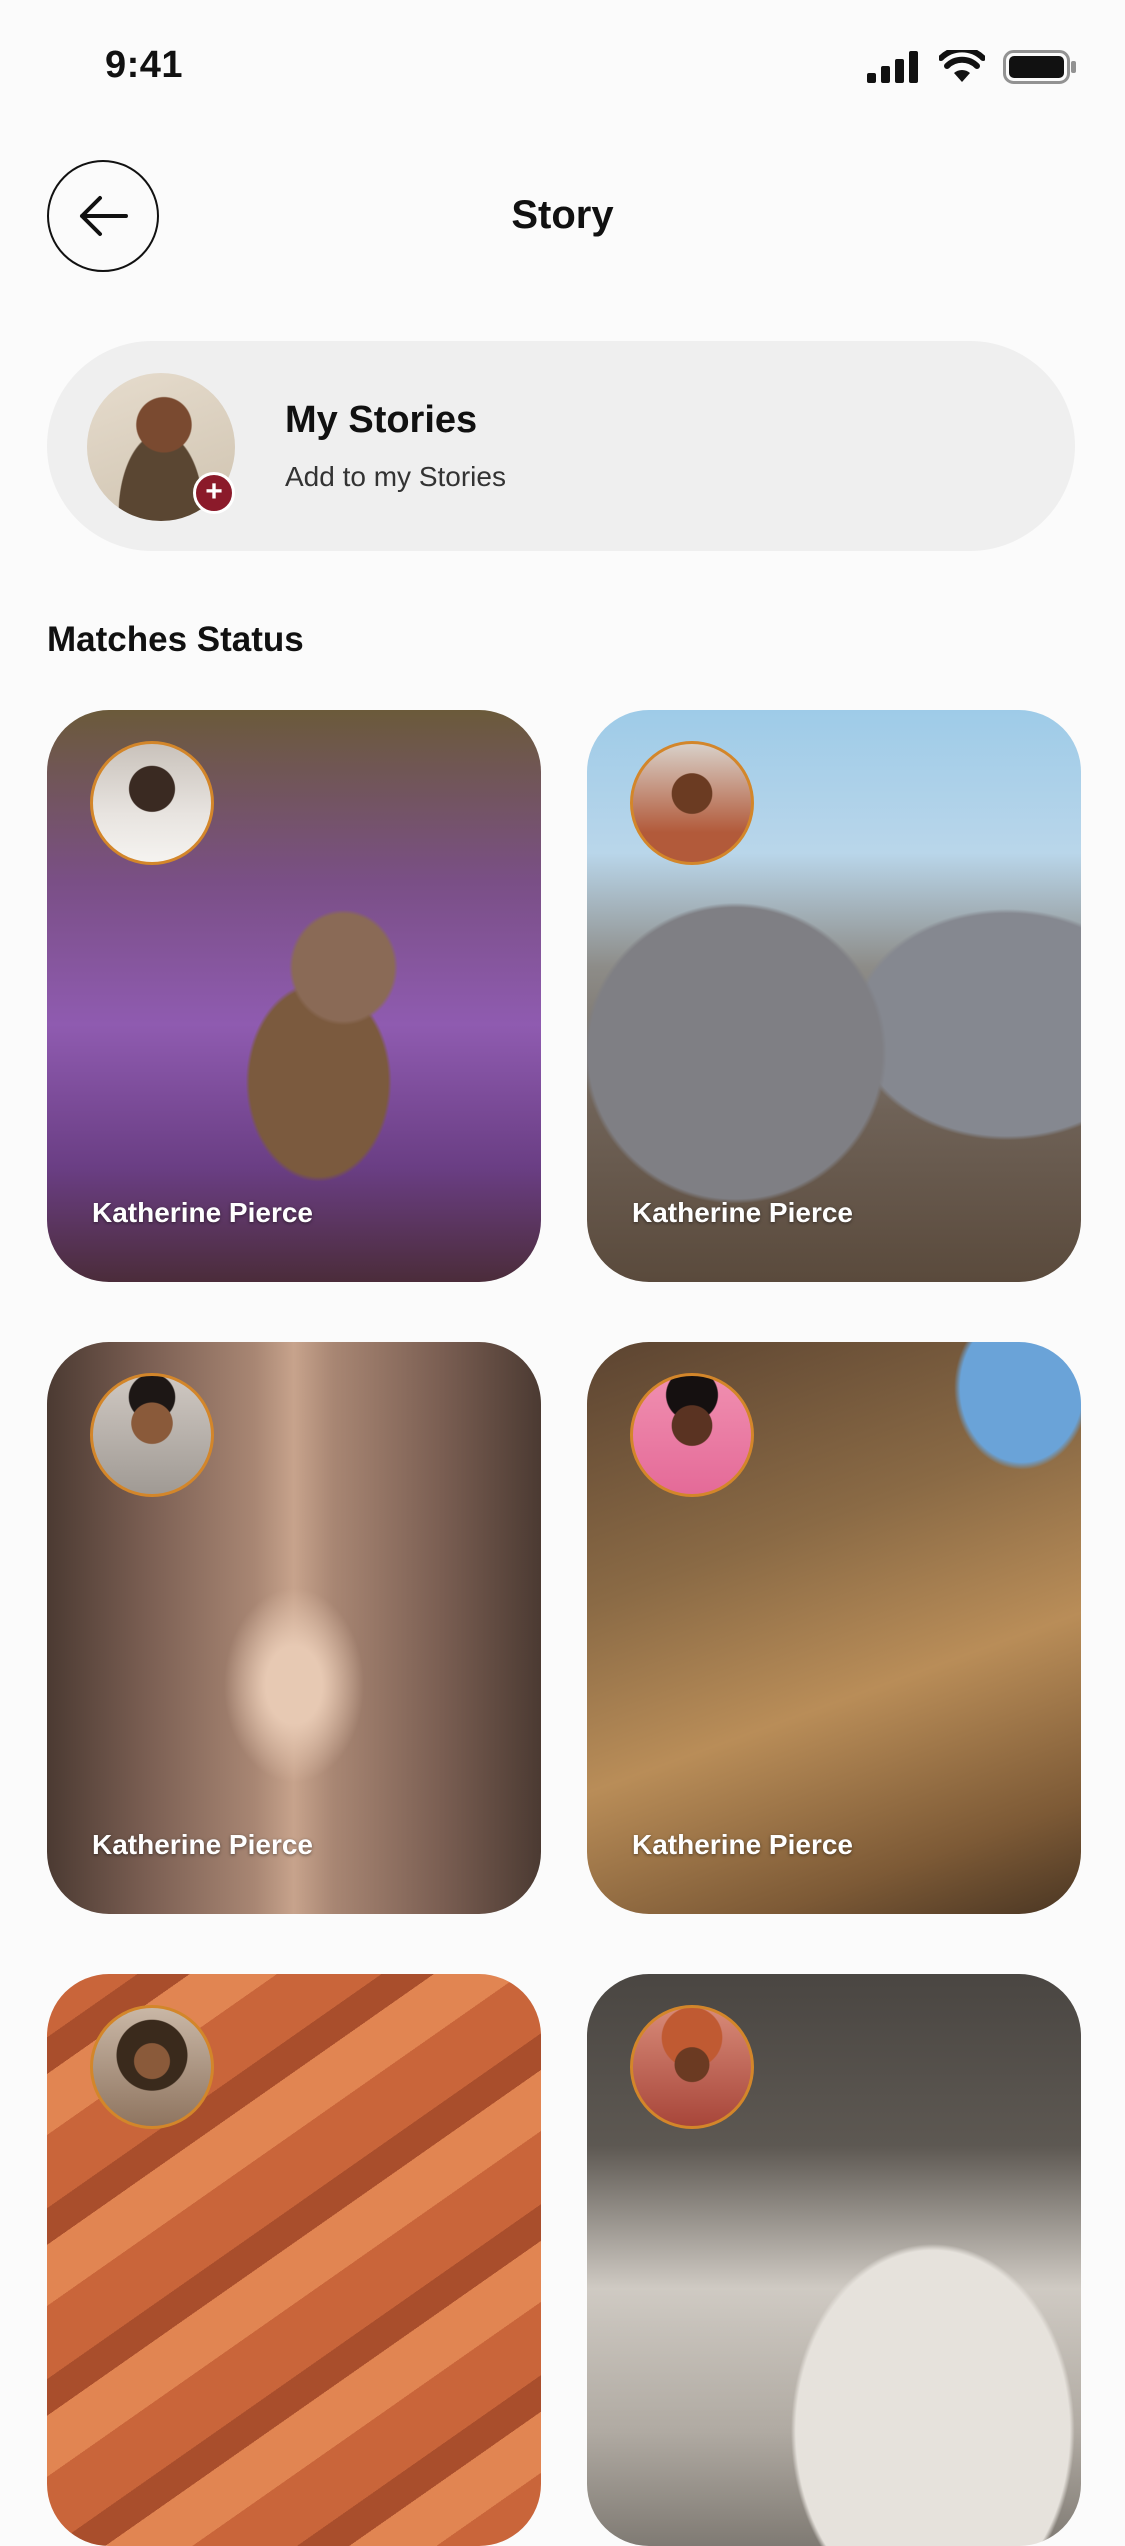 This screenshot has width=1125, height=2546. Describe the element at coordinates (892, 67) in the screenshot. I see `cellular-signal-icon` at that location.